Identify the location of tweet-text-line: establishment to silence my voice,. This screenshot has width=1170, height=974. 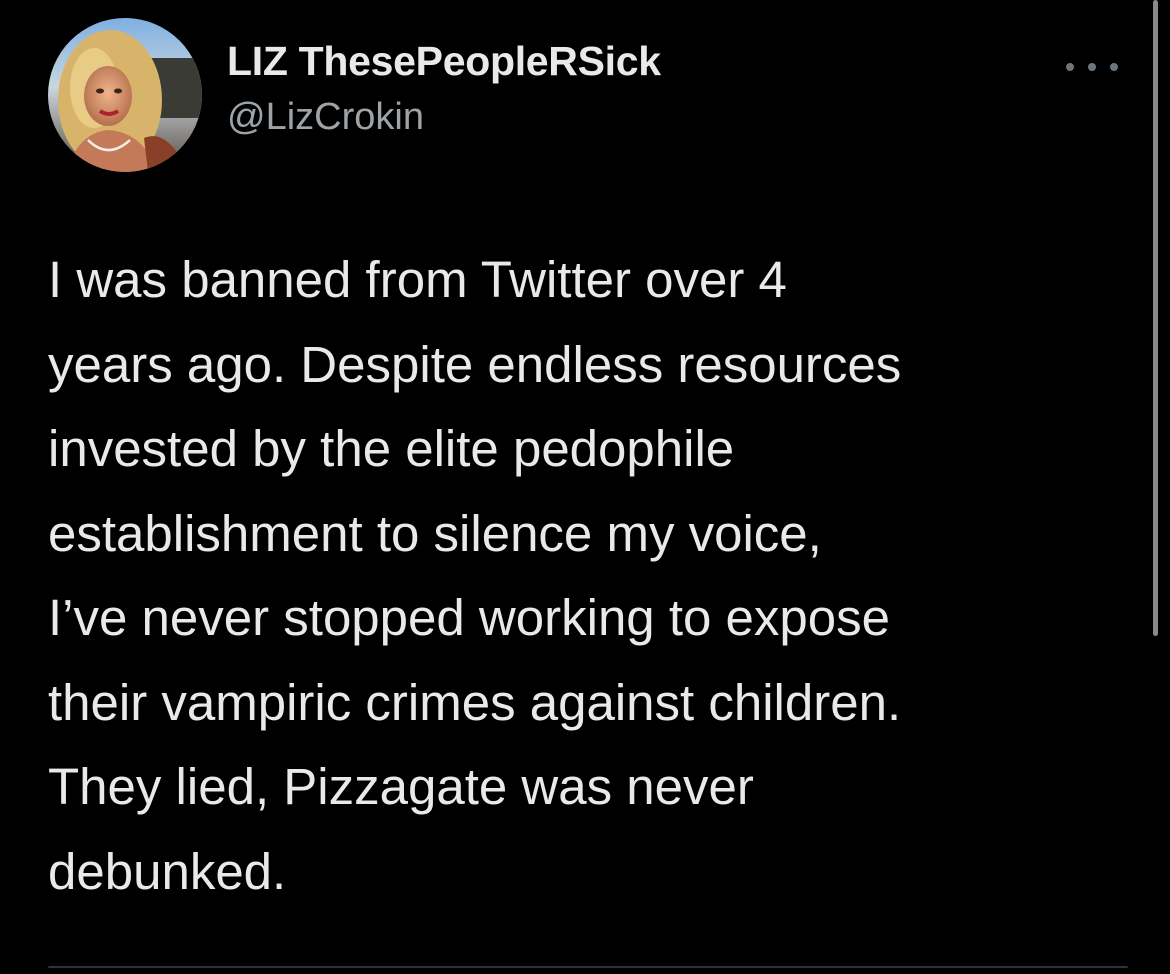
(435, 533).